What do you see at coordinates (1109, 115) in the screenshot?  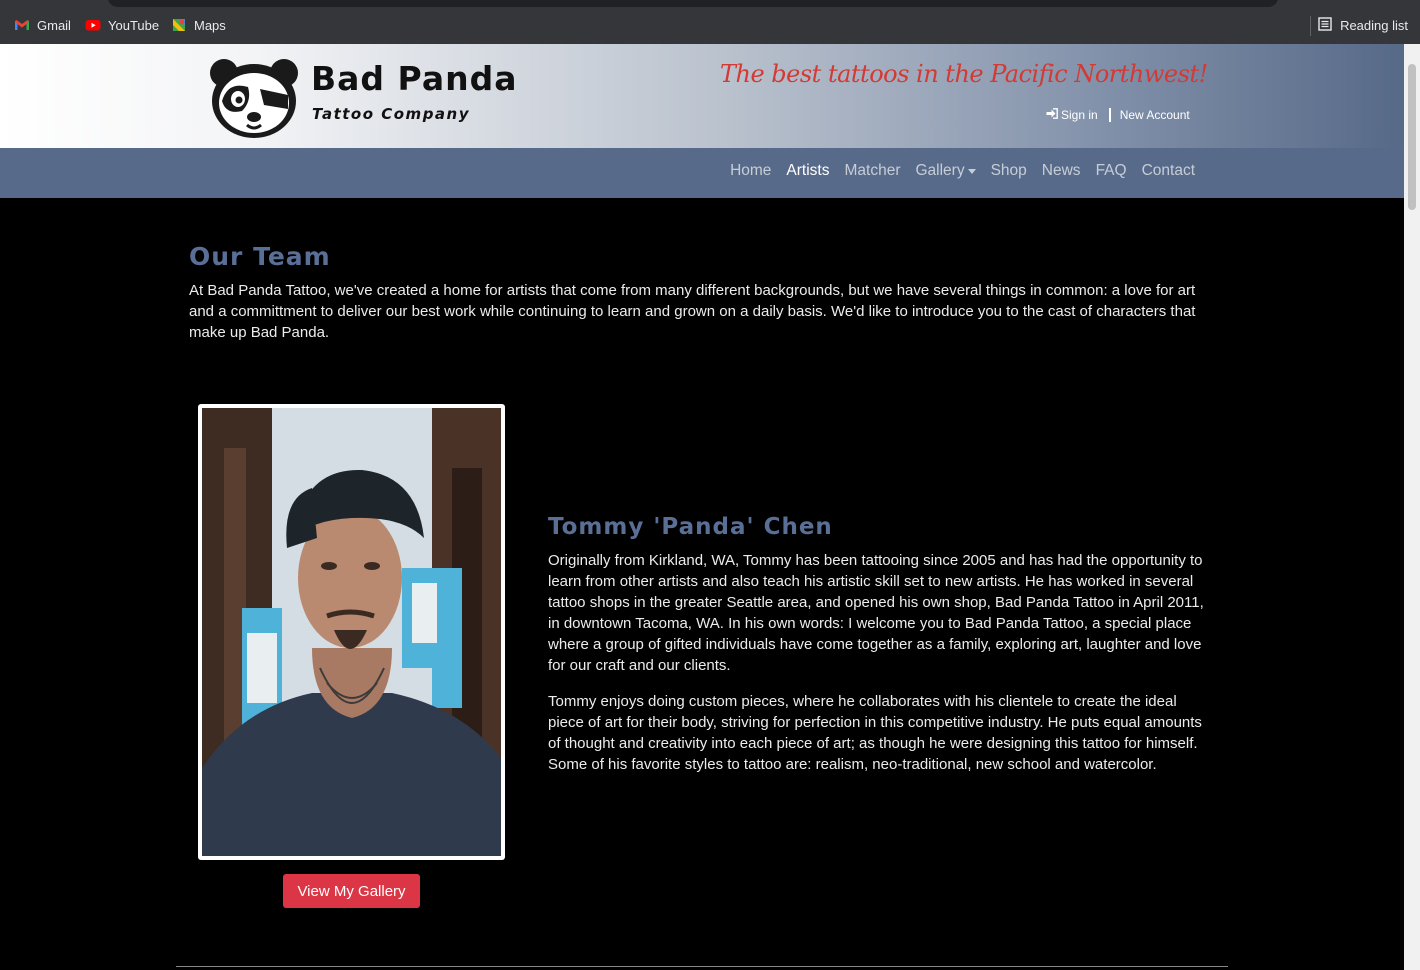 I see `account-divider` at bounding box center [1109, 115].